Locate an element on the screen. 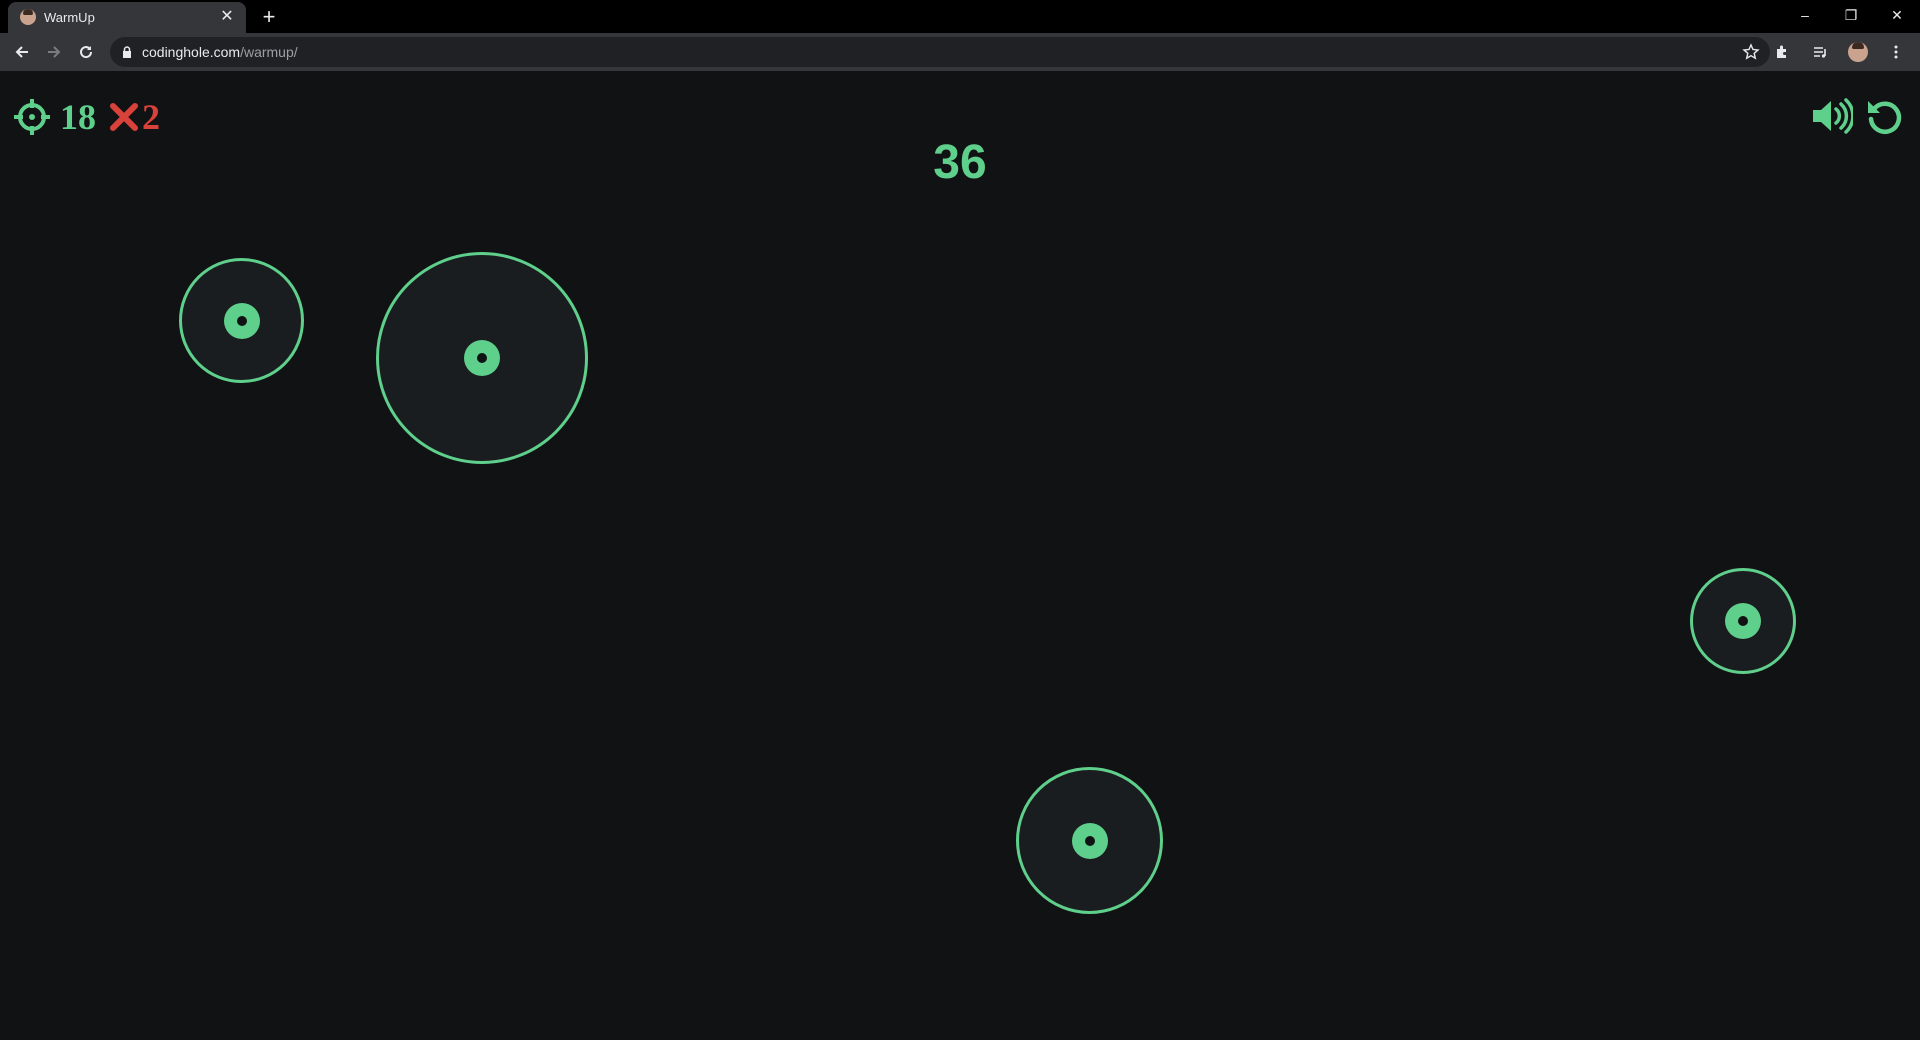 The image size is (1920, 1040). x-icon is located at coordinates (124, 117).